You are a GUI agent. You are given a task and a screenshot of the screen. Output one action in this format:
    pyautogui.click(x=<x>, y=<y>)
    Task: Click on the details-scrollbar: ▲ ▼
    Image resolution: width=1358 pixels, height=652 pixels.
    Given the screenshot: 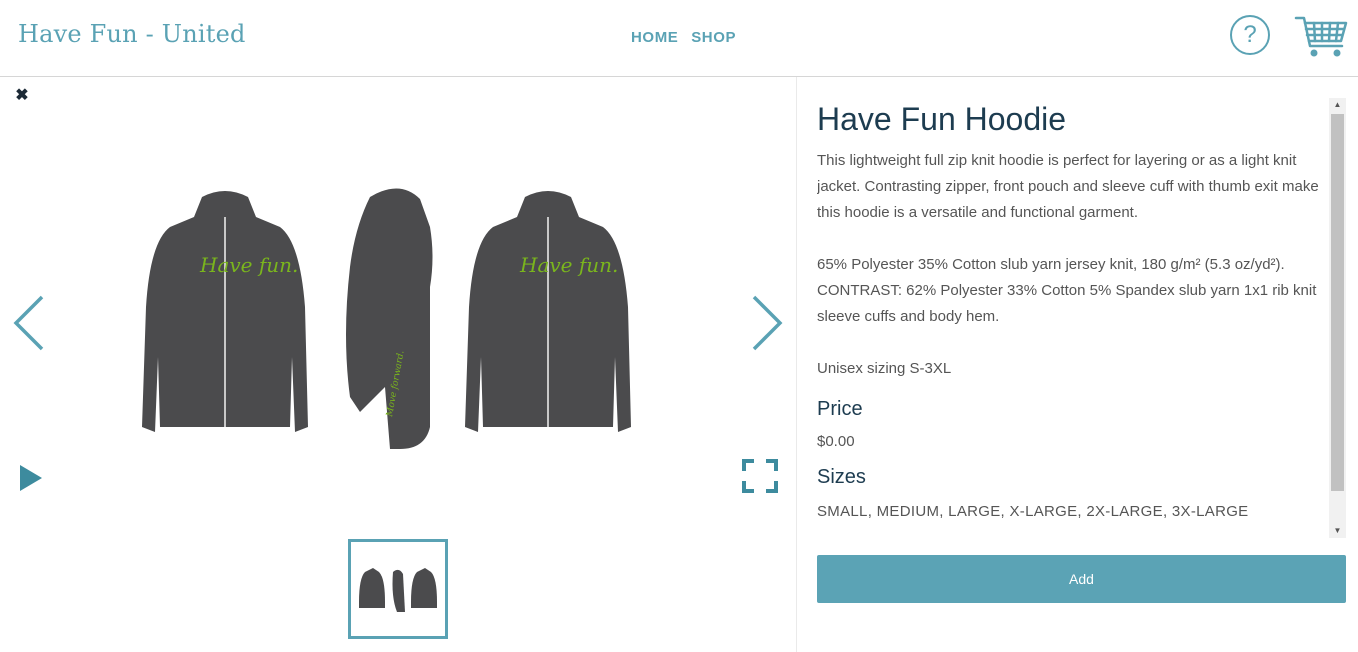 What is the action you would take?
    pyautogui.click(x=1337, y=318)
    